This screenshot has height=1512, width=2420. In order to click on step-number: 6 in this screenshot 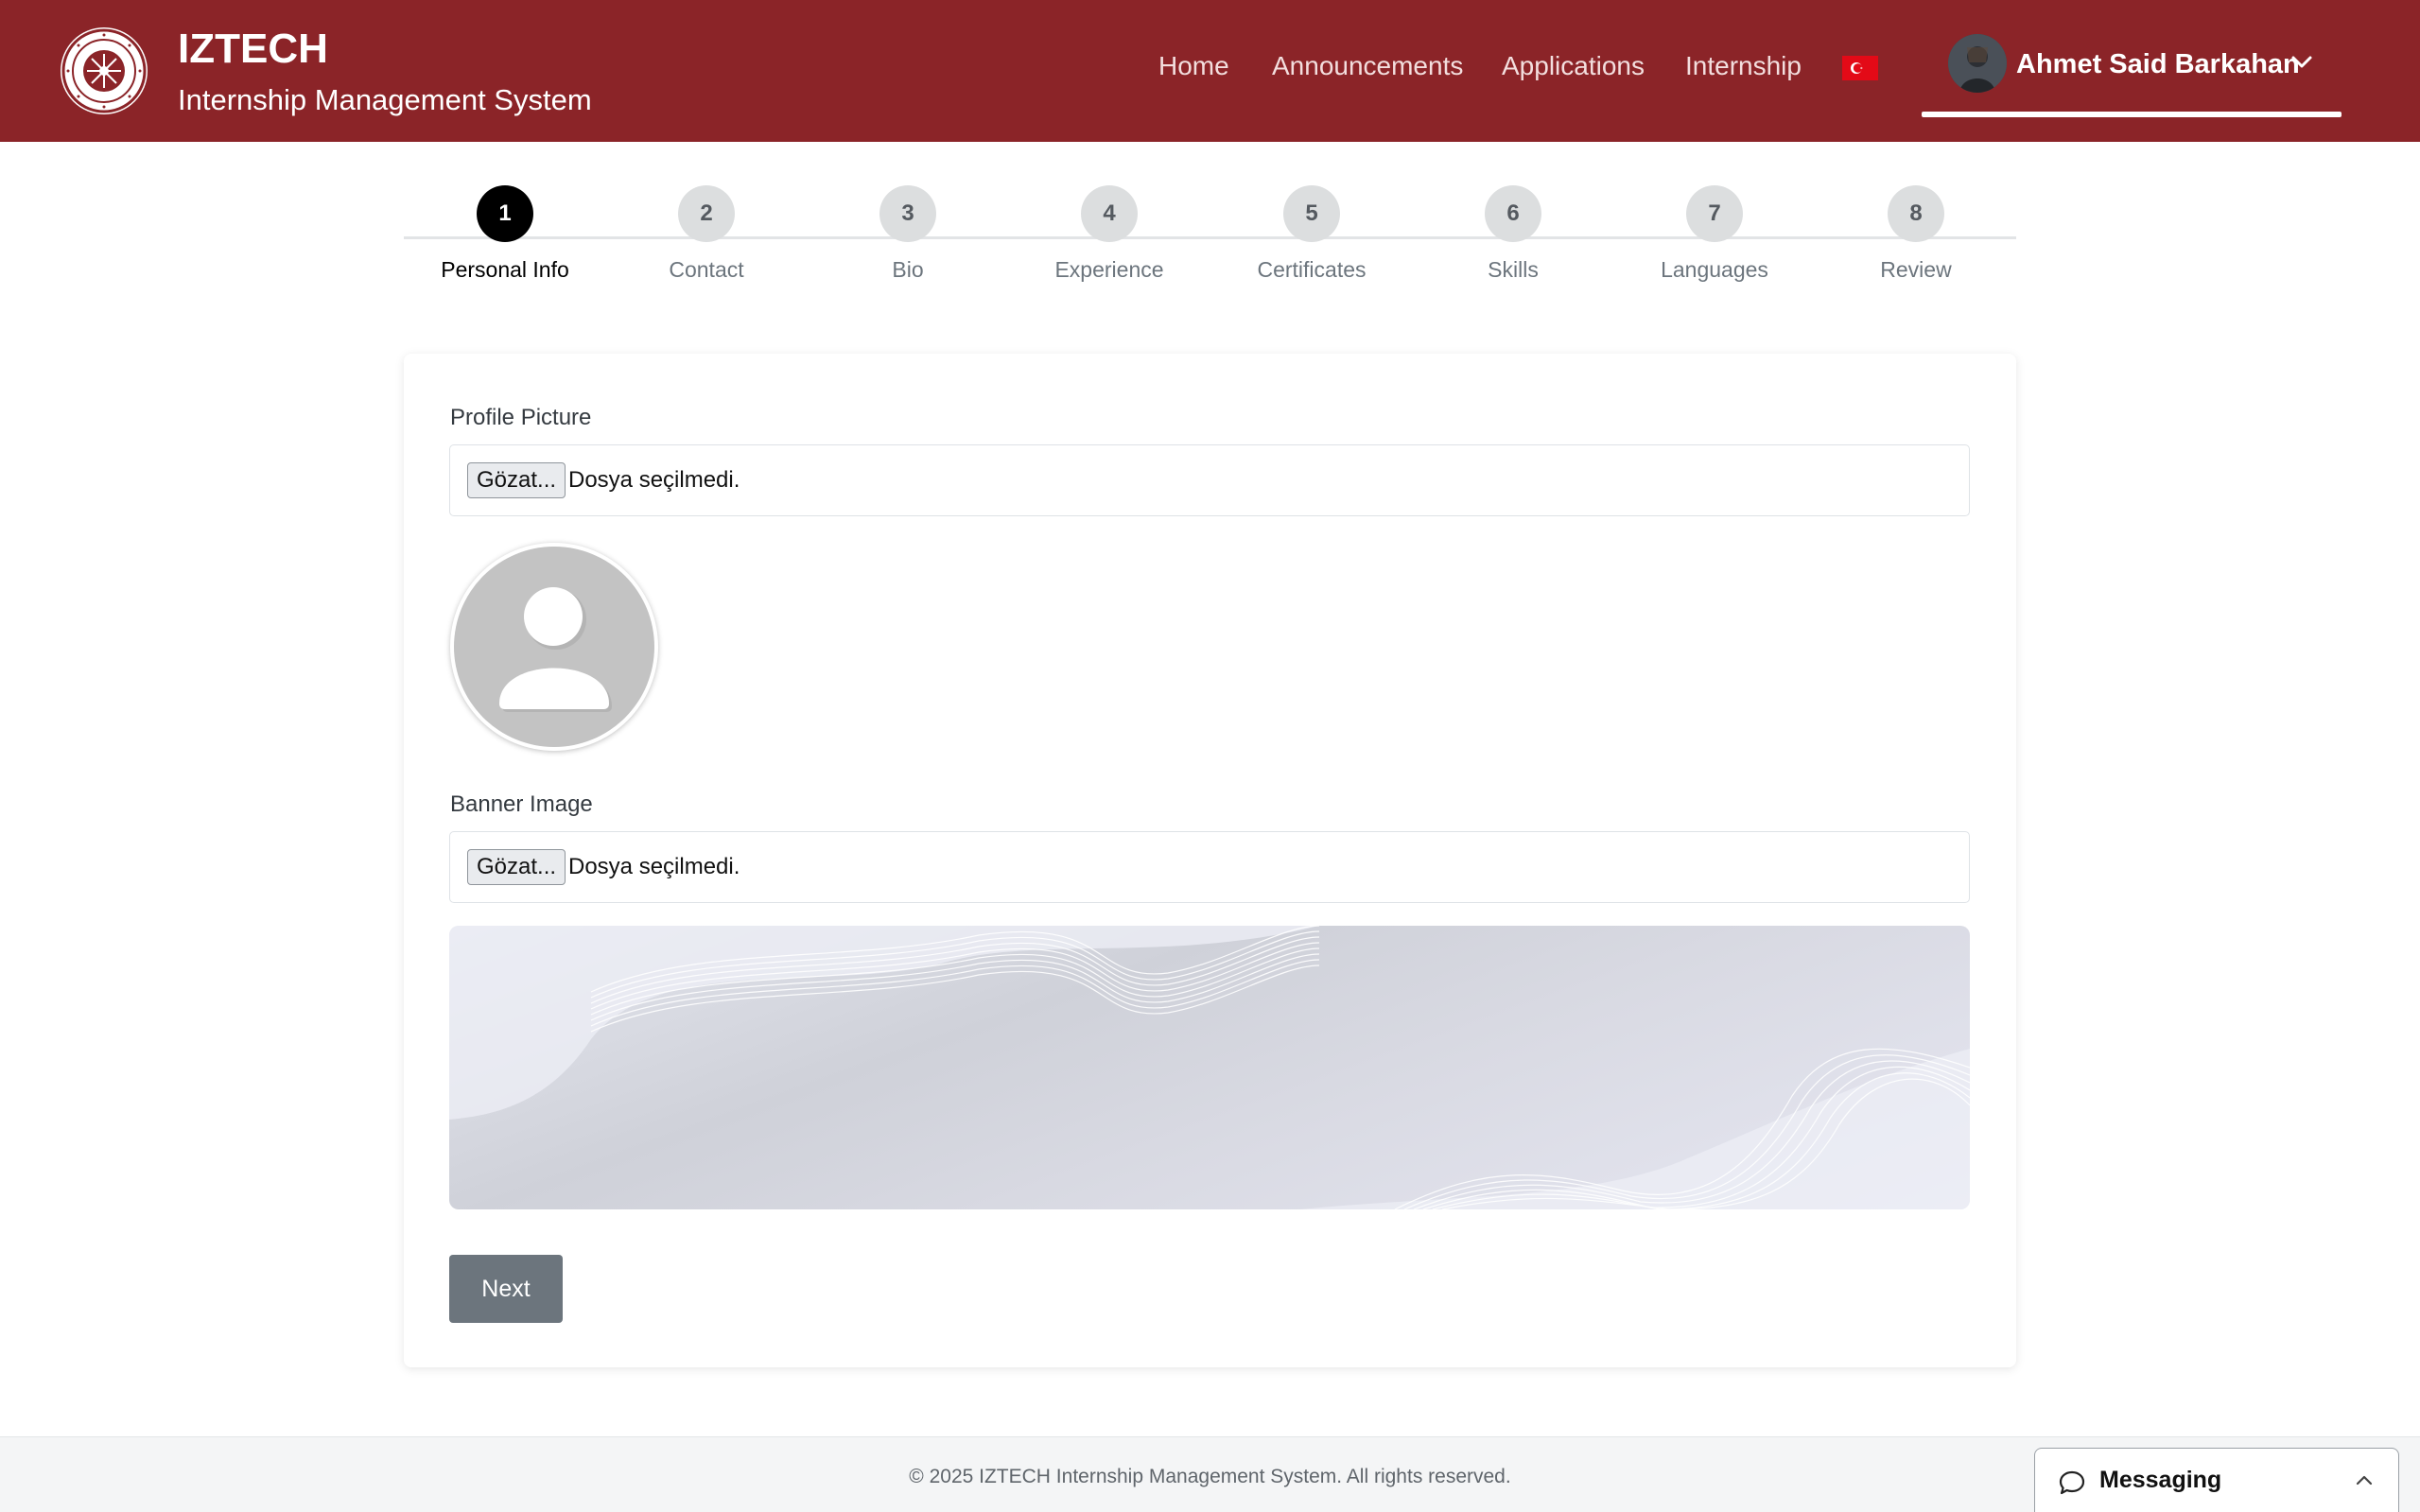, I will do `click(1513, 213)`.